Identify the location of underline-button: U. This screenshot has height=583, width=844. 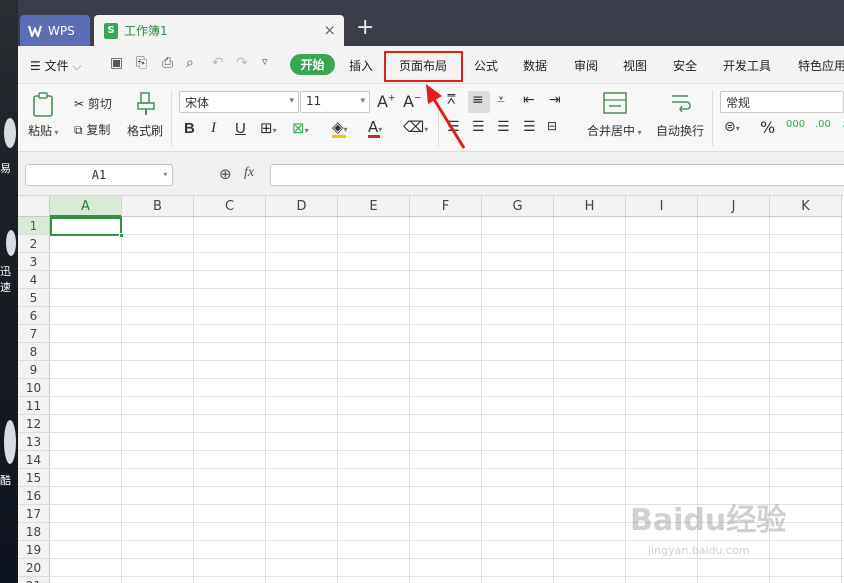
(240, 128).